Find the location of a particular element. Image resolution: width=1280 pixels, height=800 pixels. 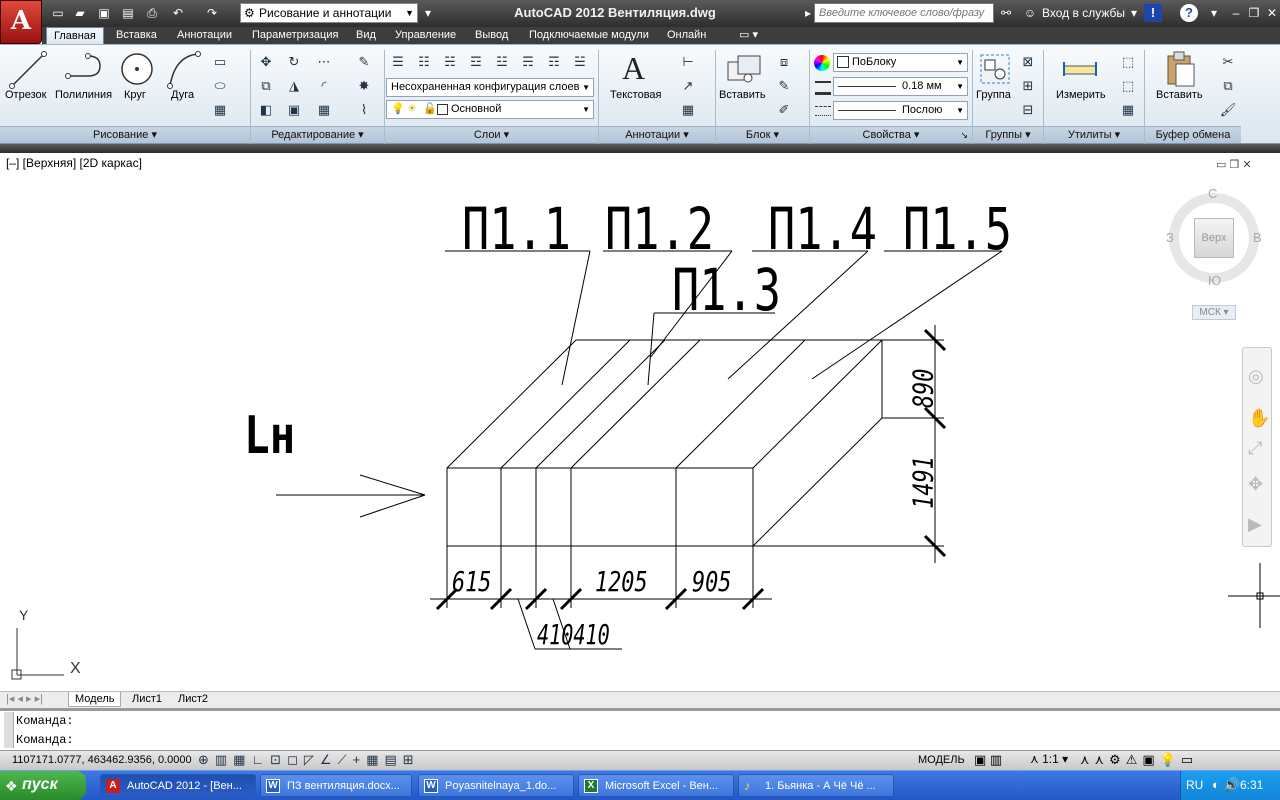

command-window-grip is located at coordinates (9, 730).